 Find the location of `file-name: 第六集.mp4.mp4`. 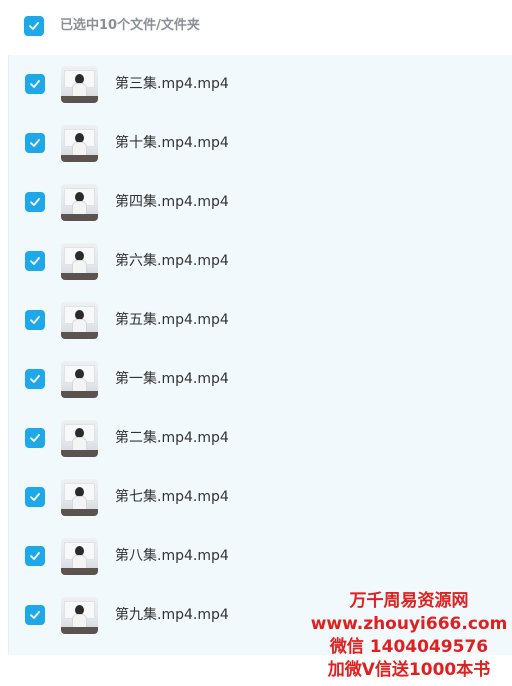

file-name: 第六集.mp4.mp4 is located at coordinates (172, 261).